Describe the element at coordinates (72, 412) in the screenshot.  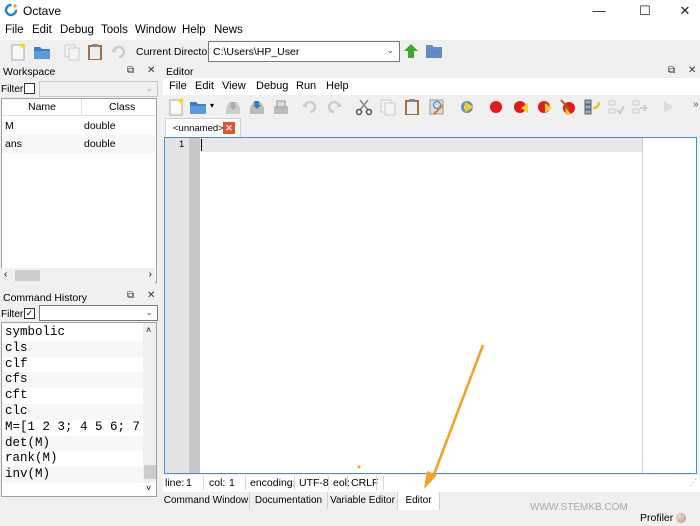
I see `list-item: clc` at that location.